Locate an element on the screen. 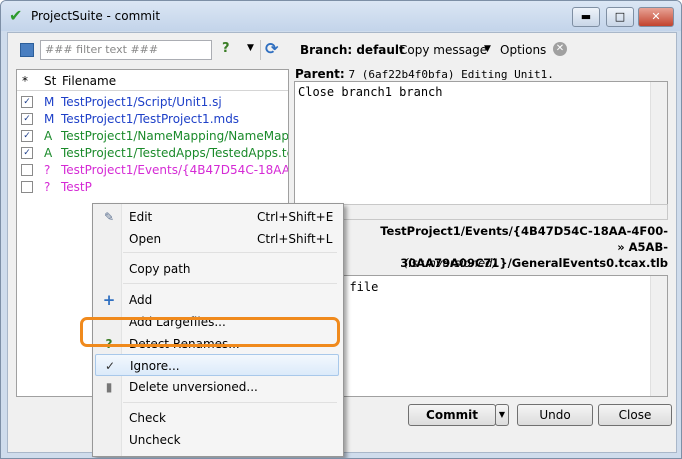 The image size is (682, 459). filter-input: ### filter text ### is located at coordinates (126, 50).